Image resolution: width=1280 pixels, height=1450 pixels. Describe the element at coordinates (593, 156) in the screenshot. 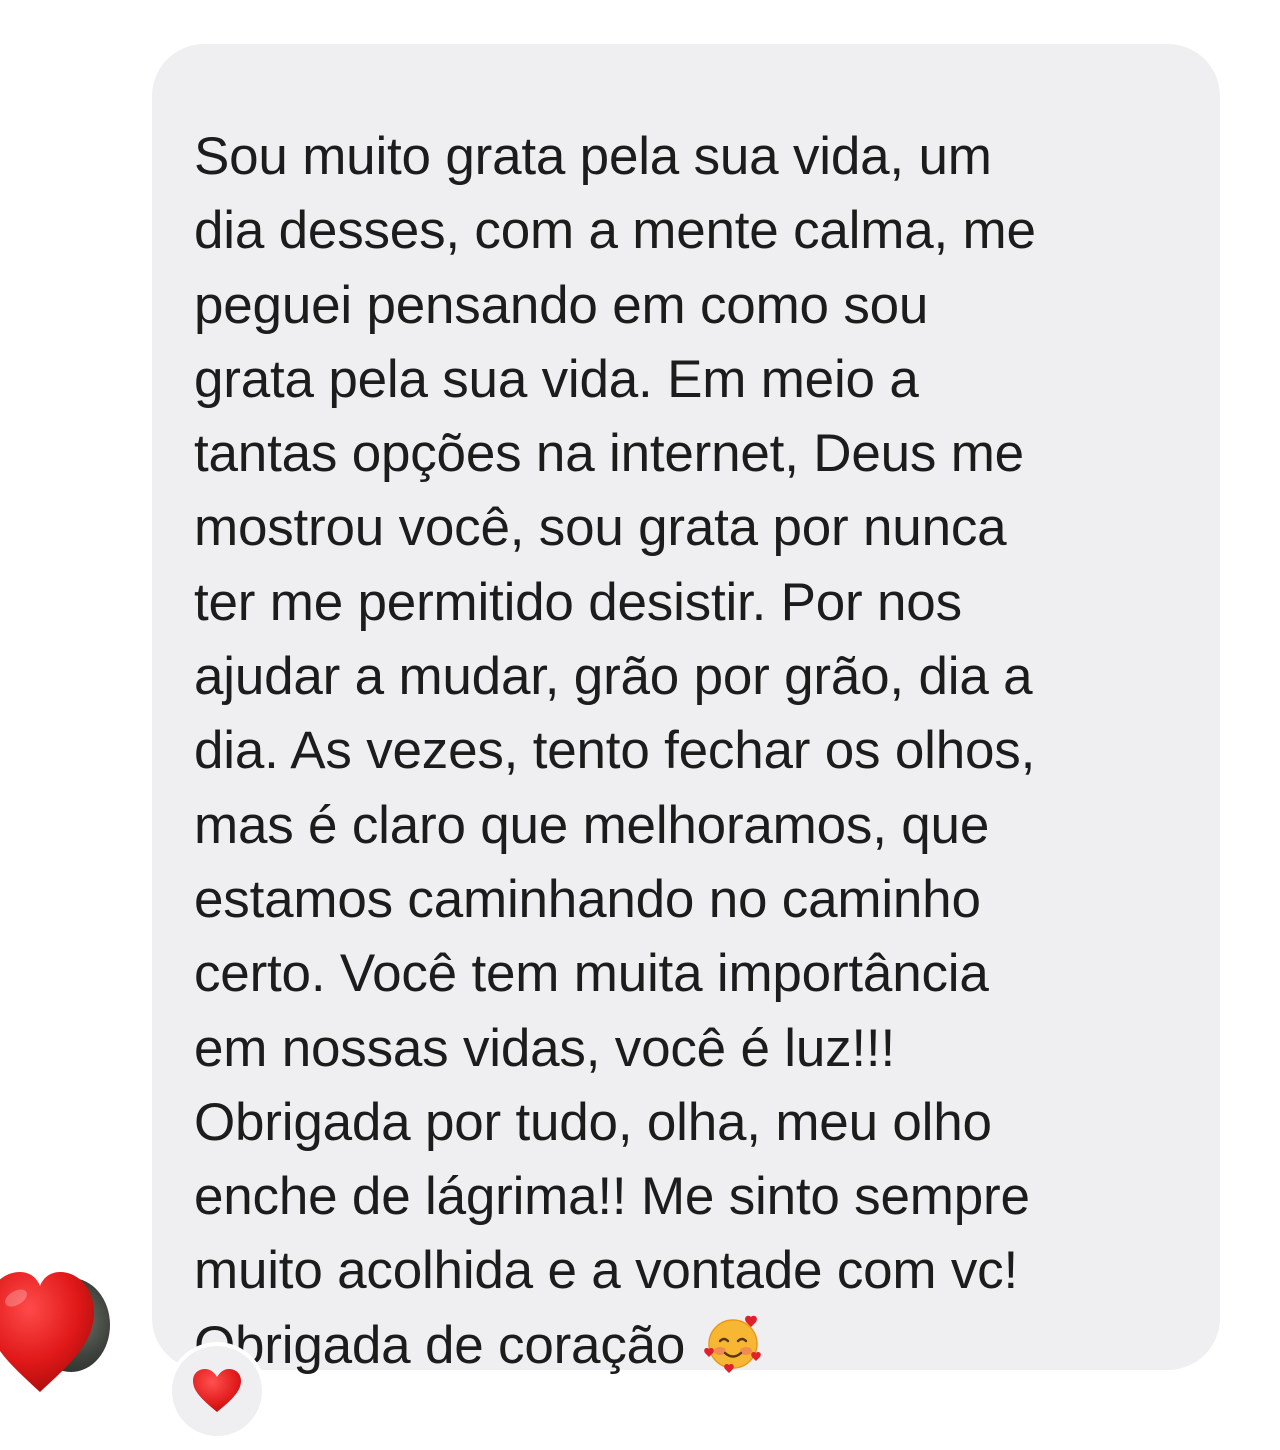

I see `message-line: Sou muito grata pela sua vida, um` at that location.